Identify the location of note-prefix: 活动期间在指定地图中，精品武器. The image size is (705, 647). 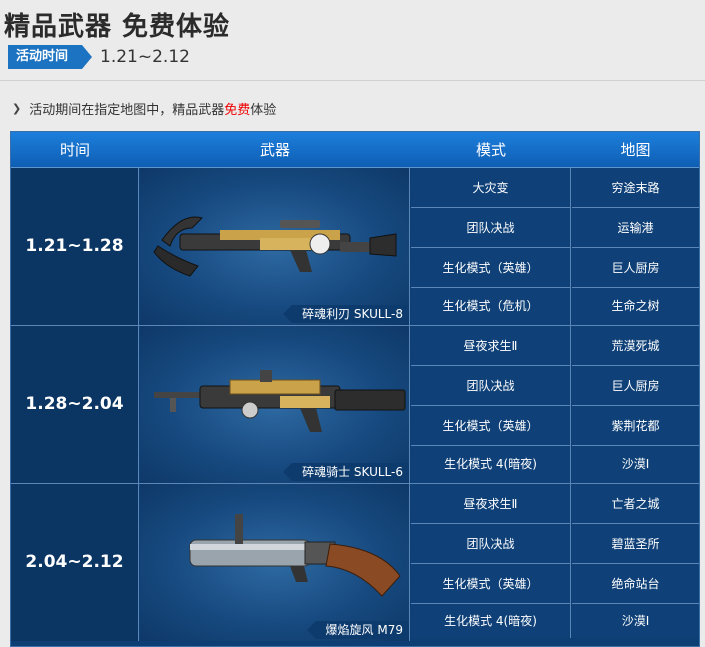
(127, 110).